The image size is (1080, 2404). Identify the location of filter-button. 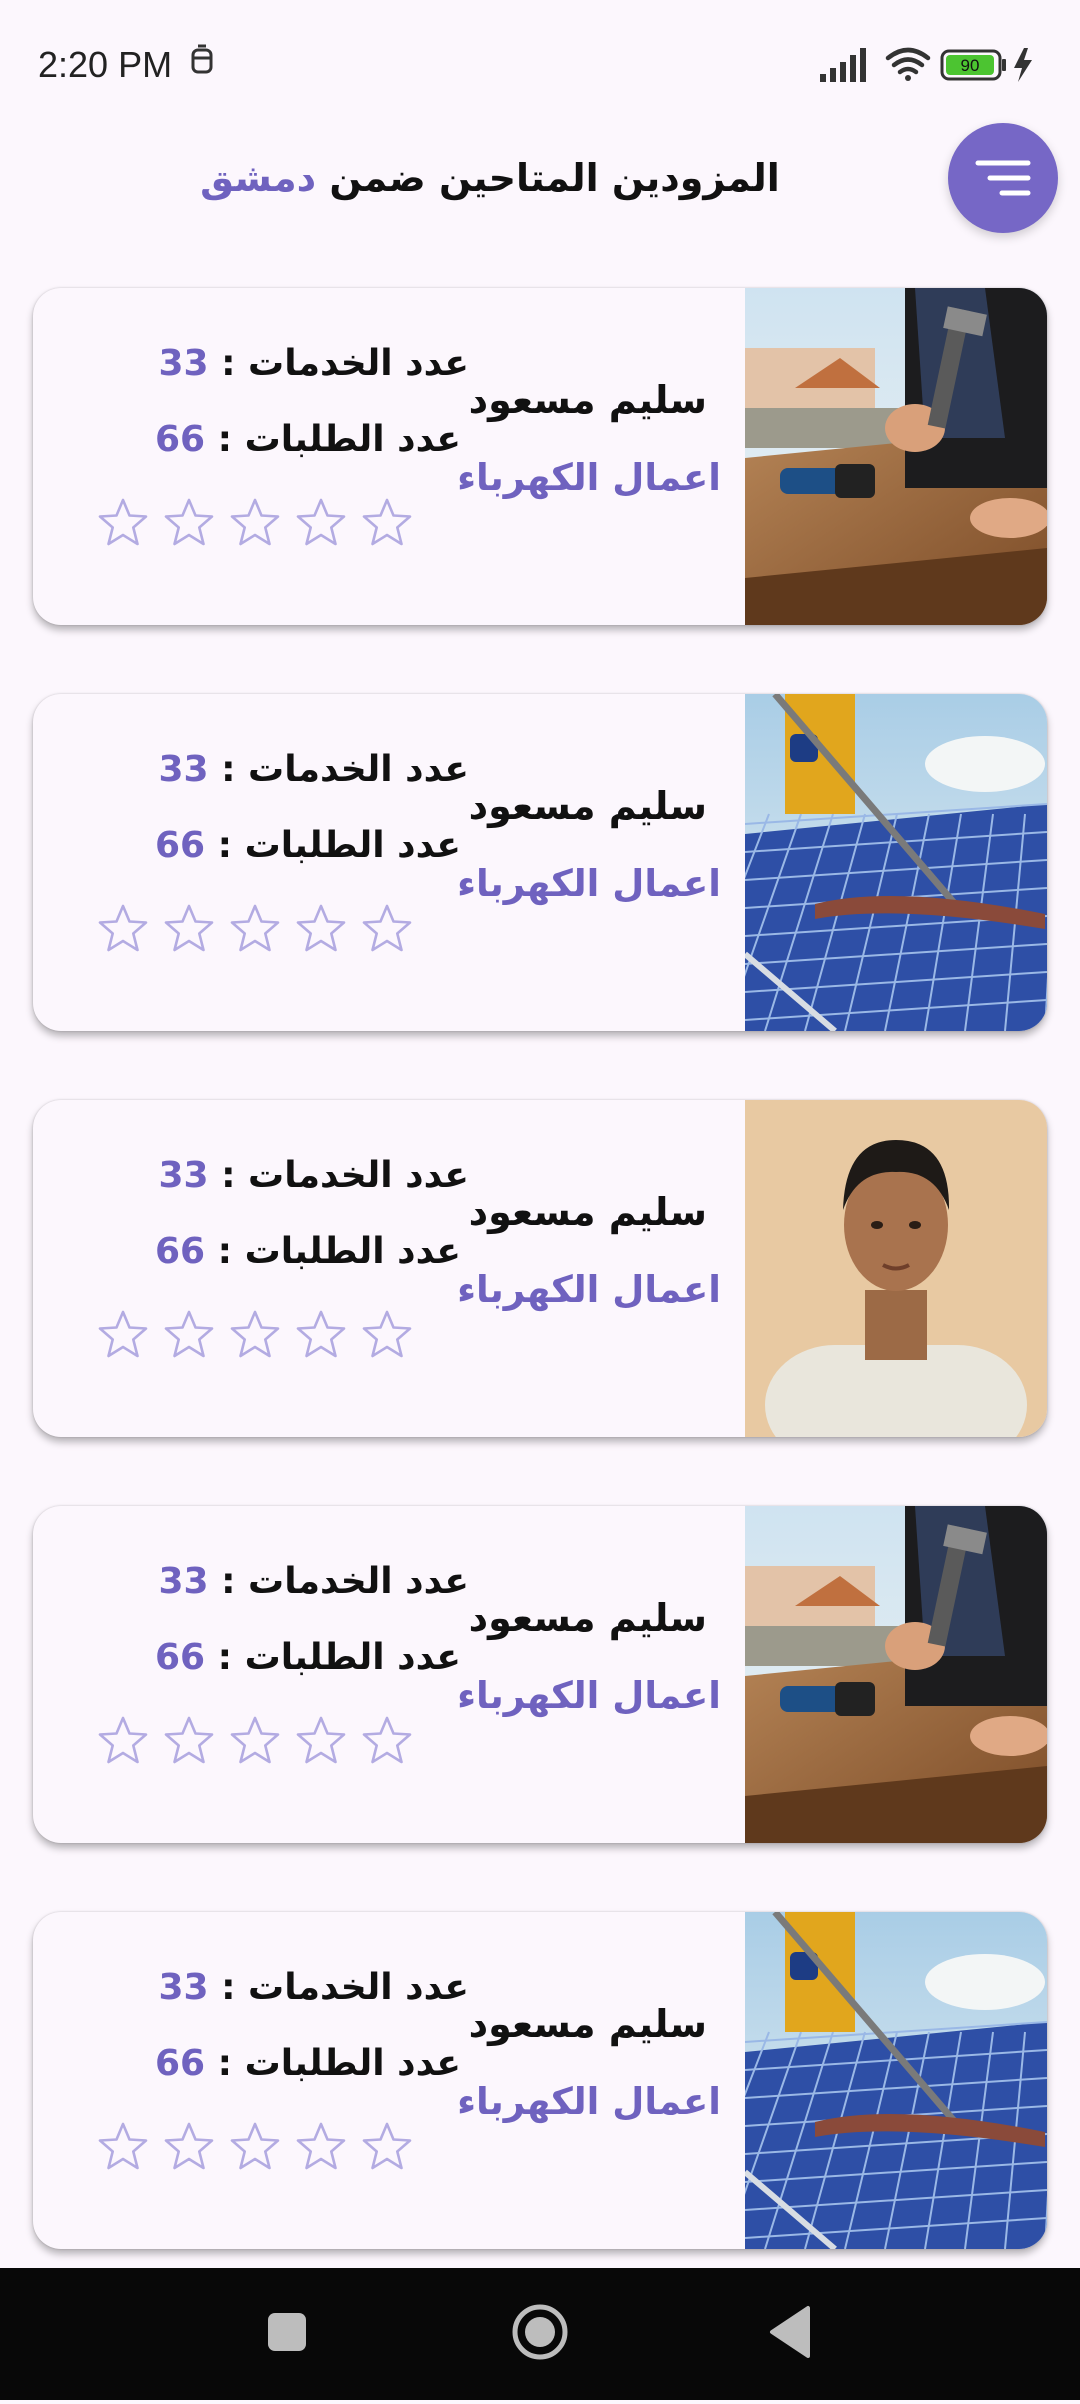
(1003, 178).